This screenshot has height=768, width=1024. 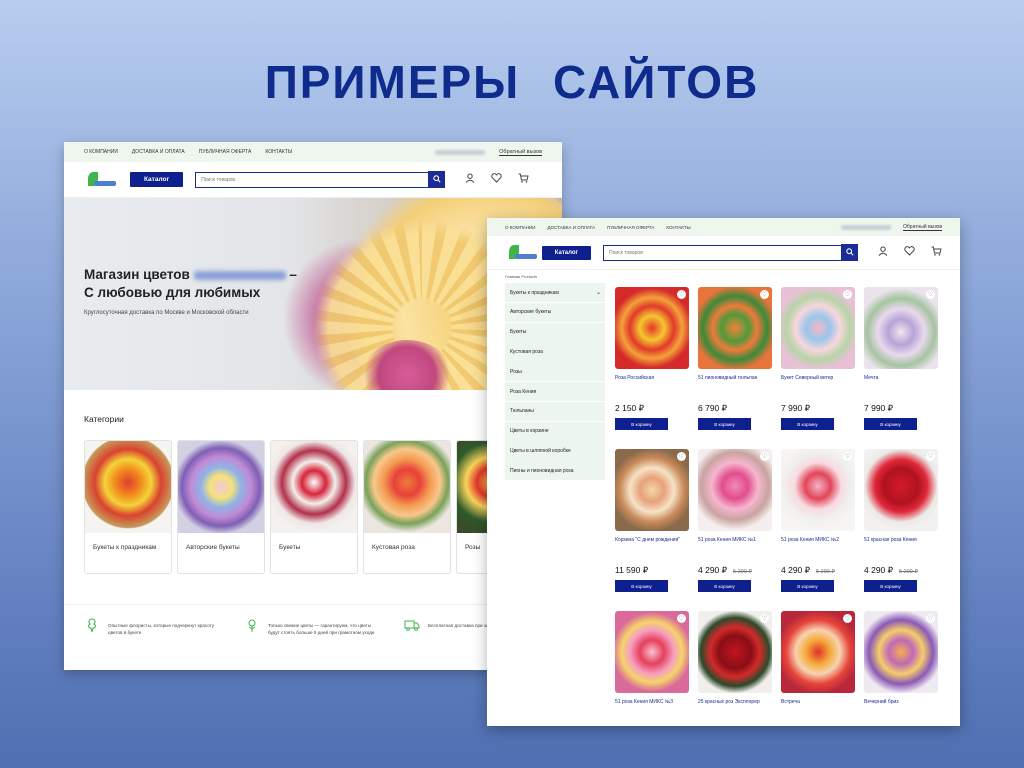 I want to click on sidebar-item: Тюльпаны, so click(x=555, y=411).